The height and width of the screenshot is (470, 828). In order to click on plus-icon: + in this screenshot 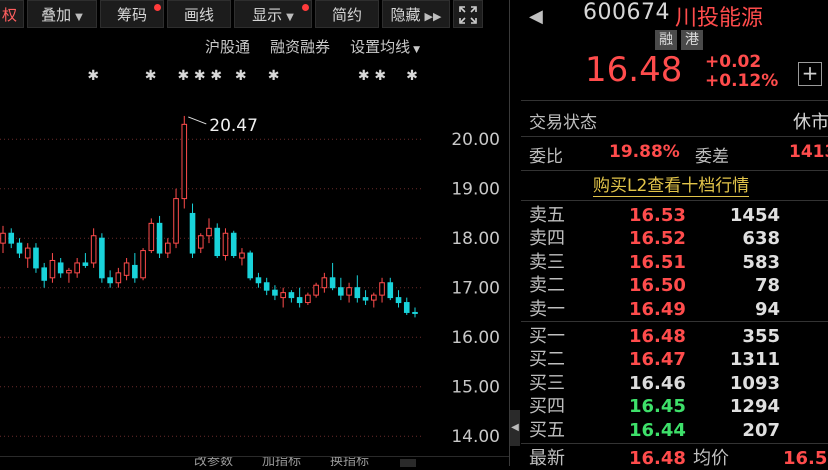, I will do `click(810, 73)`.